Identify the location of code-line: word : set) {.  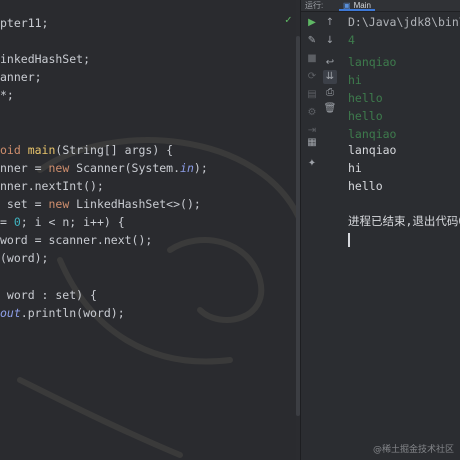
(48, 295).